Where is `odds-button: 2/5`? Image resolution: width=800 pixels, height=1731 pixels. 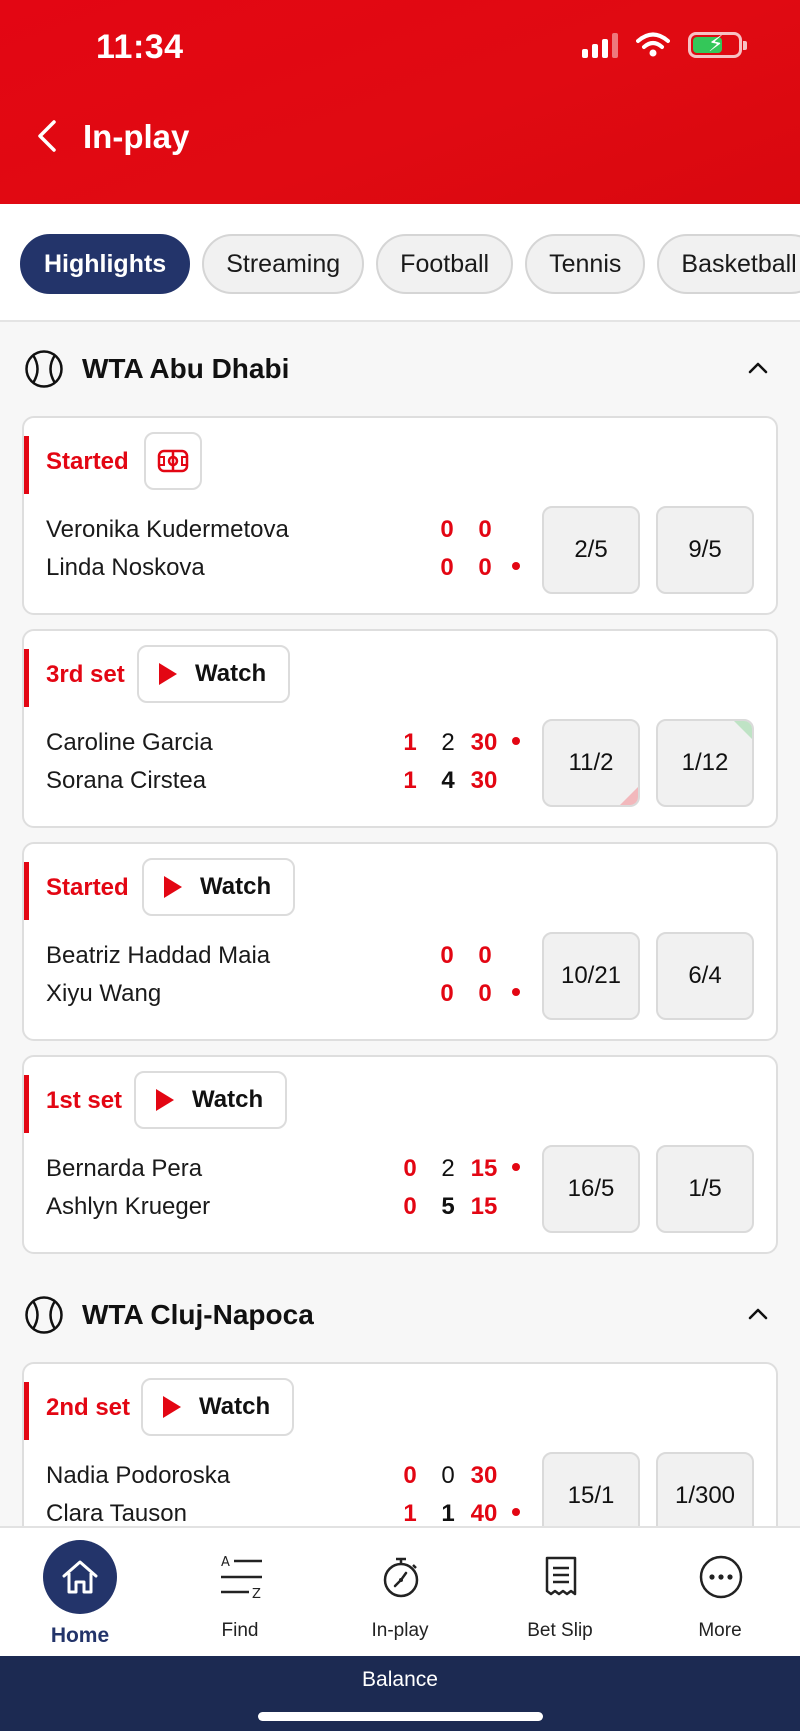
odds-button: 2/5 is located at coordinates (591, 550).